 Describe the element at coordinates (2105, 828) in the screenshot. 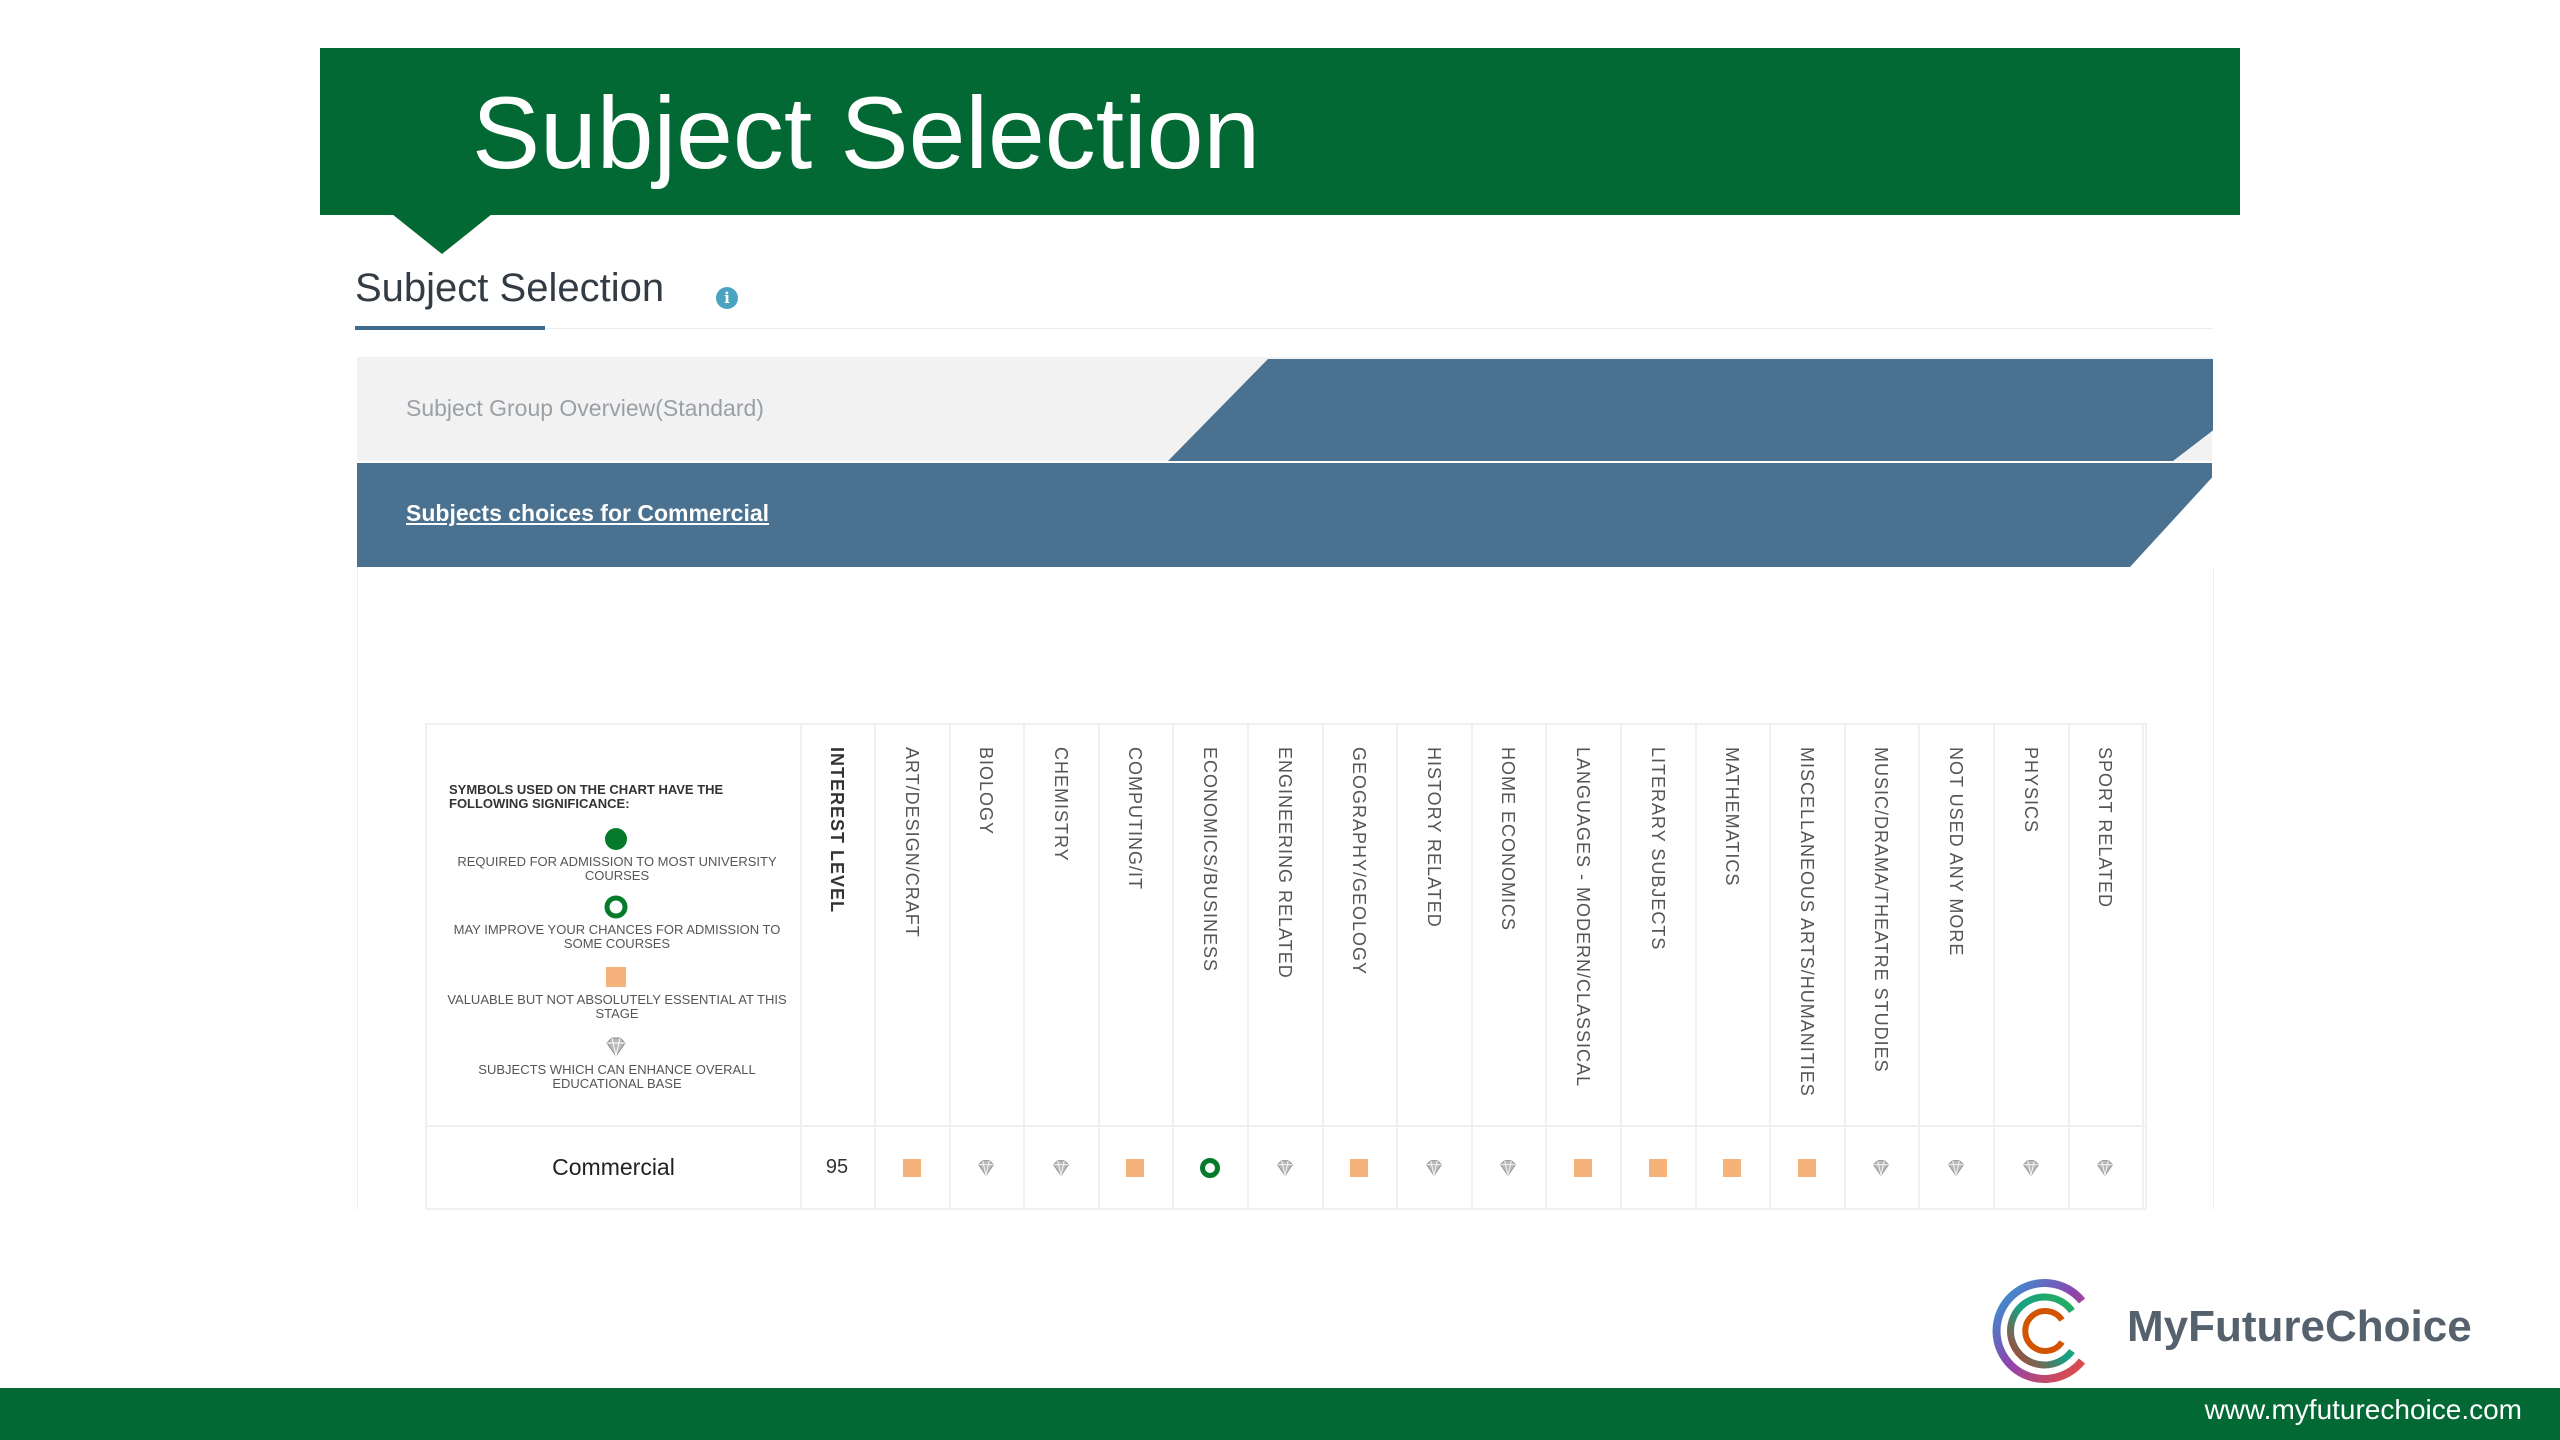

I see `column-header-label: SPORT RELATED` at that location.